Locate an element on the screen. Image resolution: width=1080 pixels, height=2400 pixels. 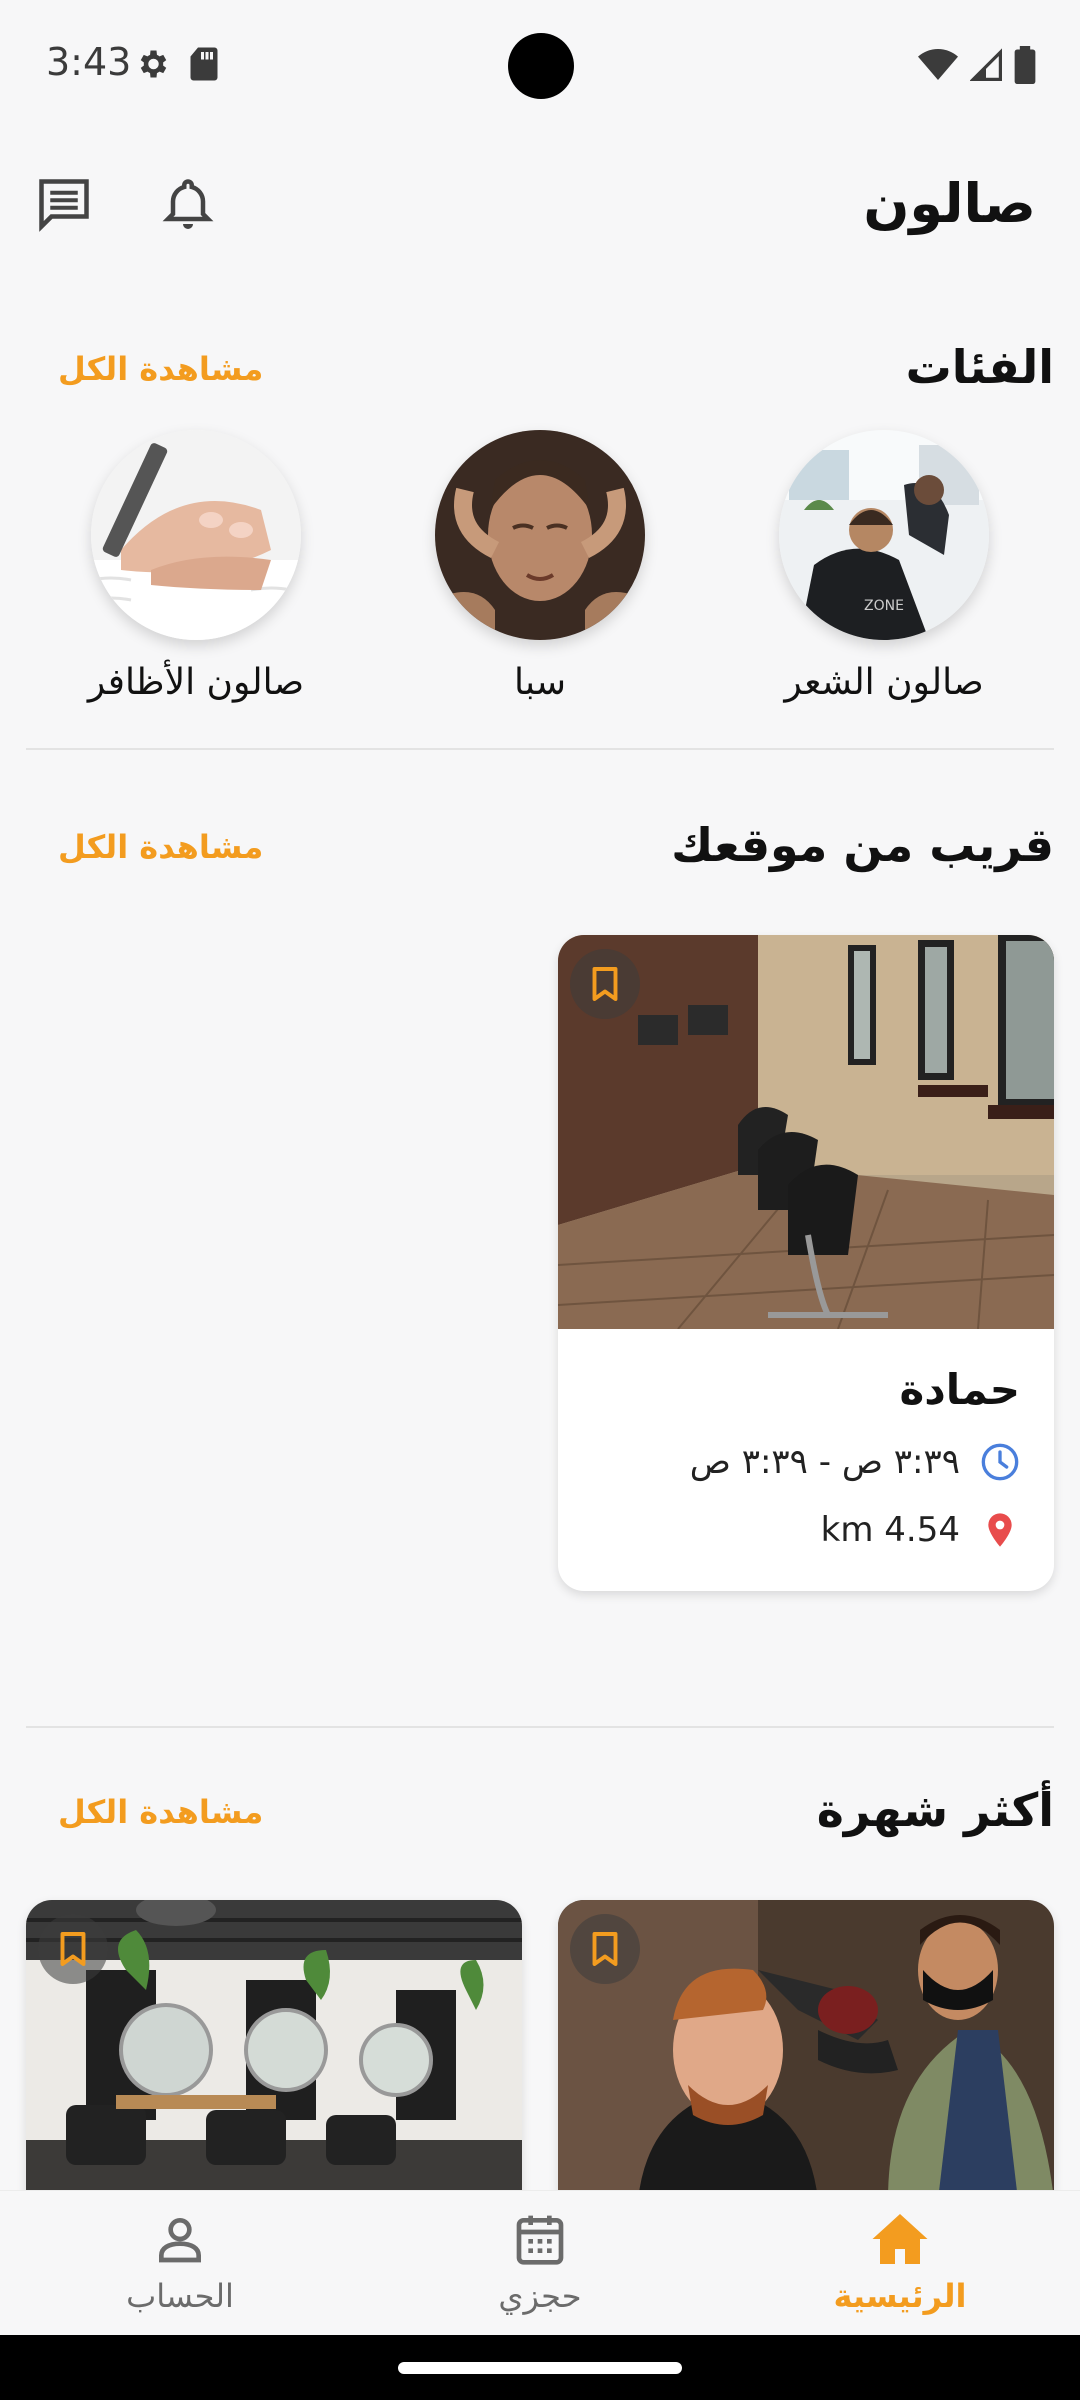
salon-hours-row: ٣:٣٩ ص - ٣:٣٩ ص is located at coordinates (806, 1462).